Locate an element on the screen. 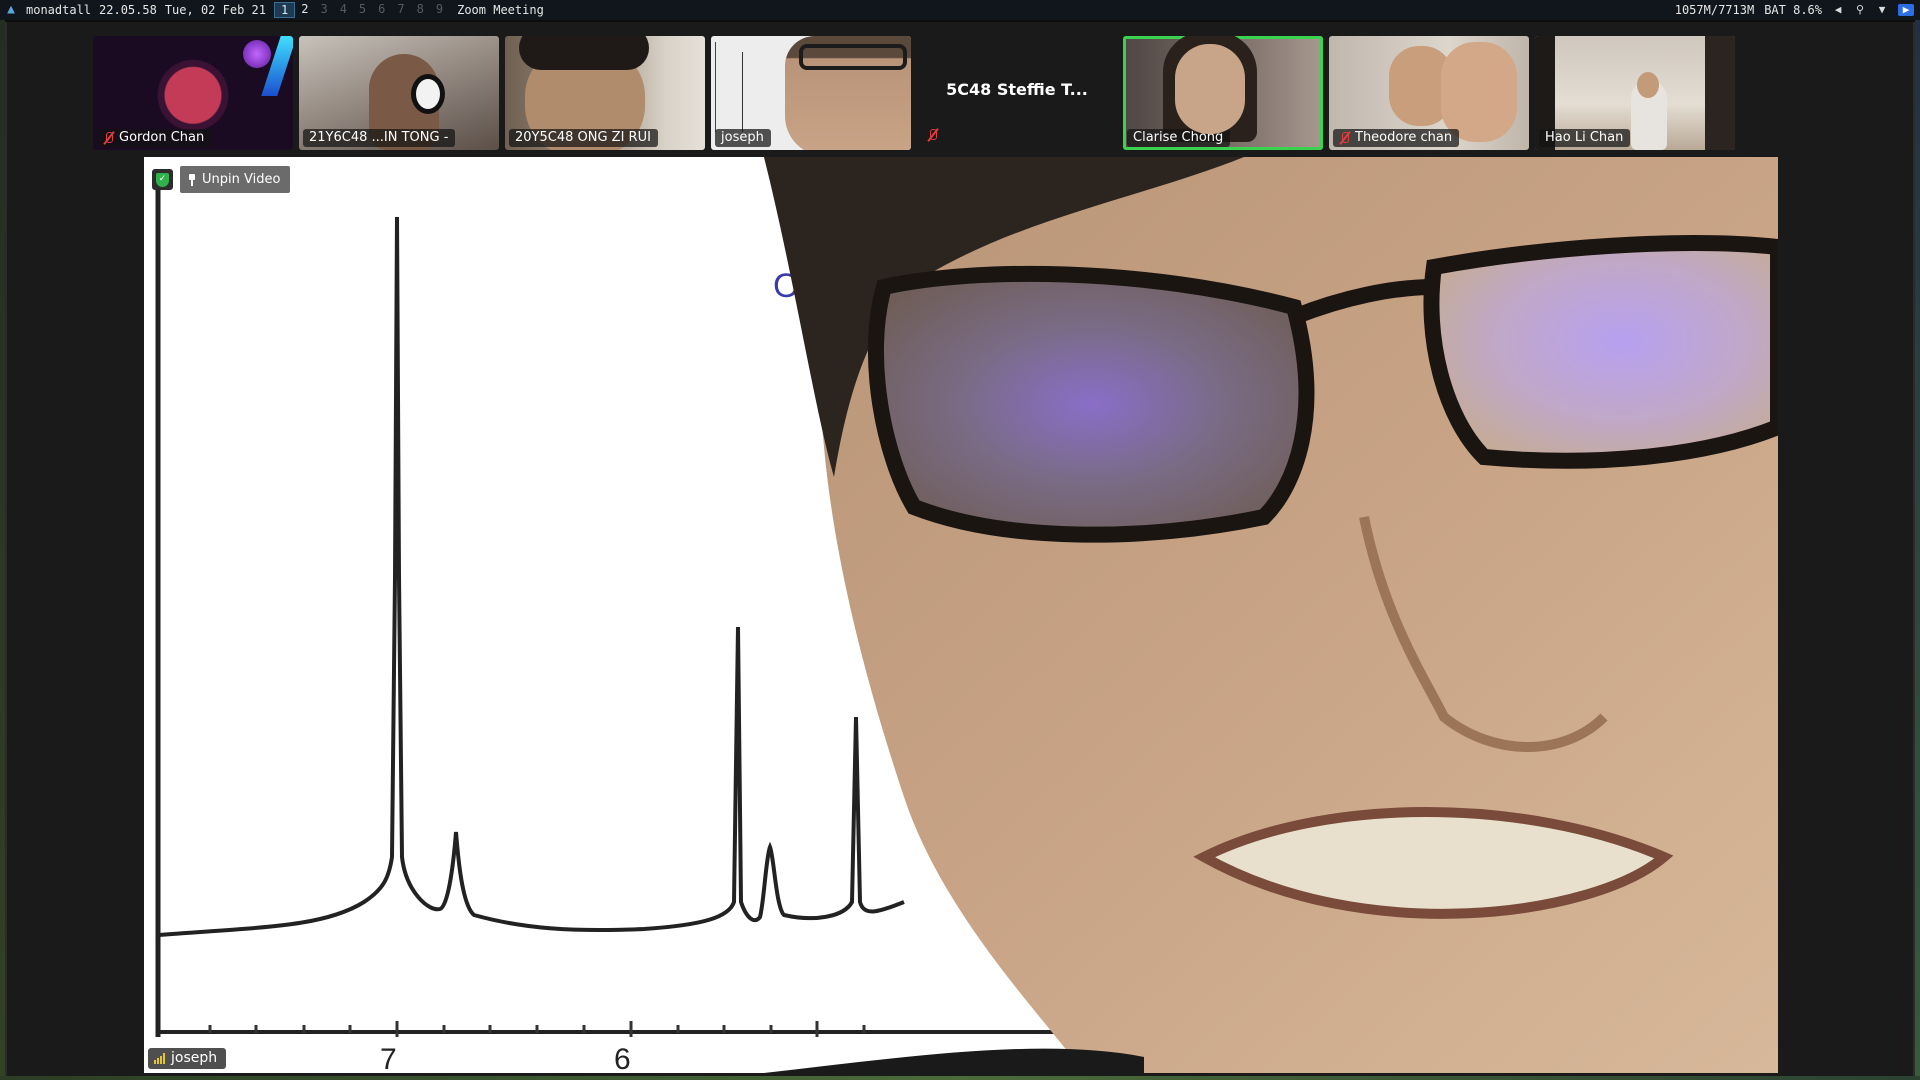 This screenshot has height=1080, width=1920. volume-icon: ◀ is located at coordinates (1838, 10).